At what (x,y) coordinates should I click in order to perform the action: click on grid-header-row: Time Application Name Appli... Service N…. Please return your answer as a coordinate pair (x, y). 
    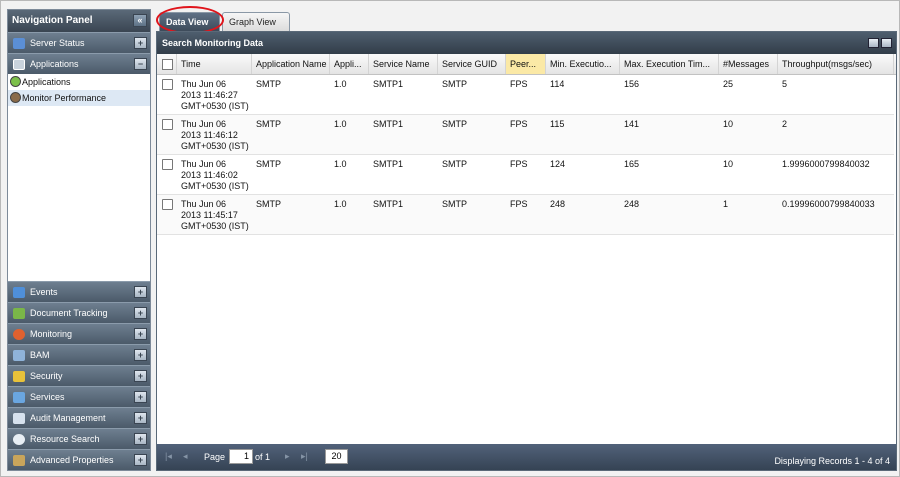
    Looking at the image, I should click on (526, 64).